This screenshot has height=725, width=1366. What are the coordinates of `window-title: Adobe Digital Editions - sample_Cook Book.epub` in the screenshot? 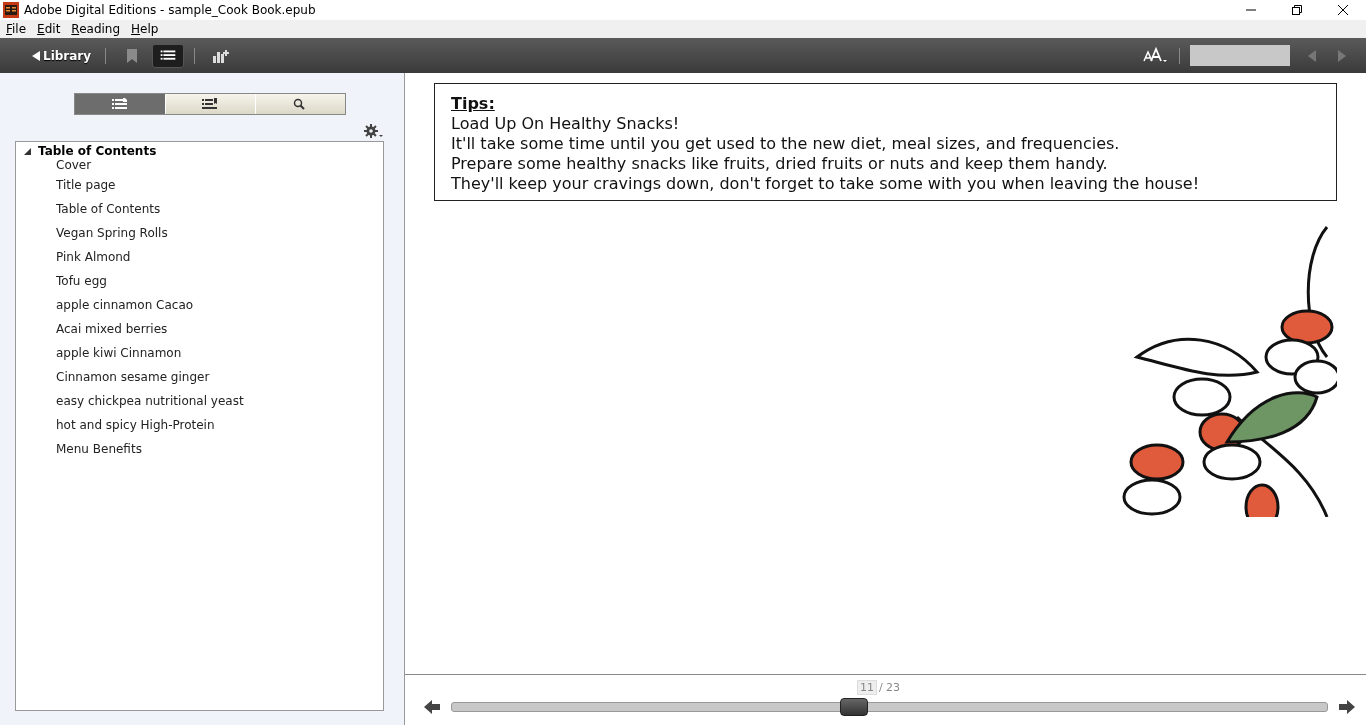 It's located at (170, 10).